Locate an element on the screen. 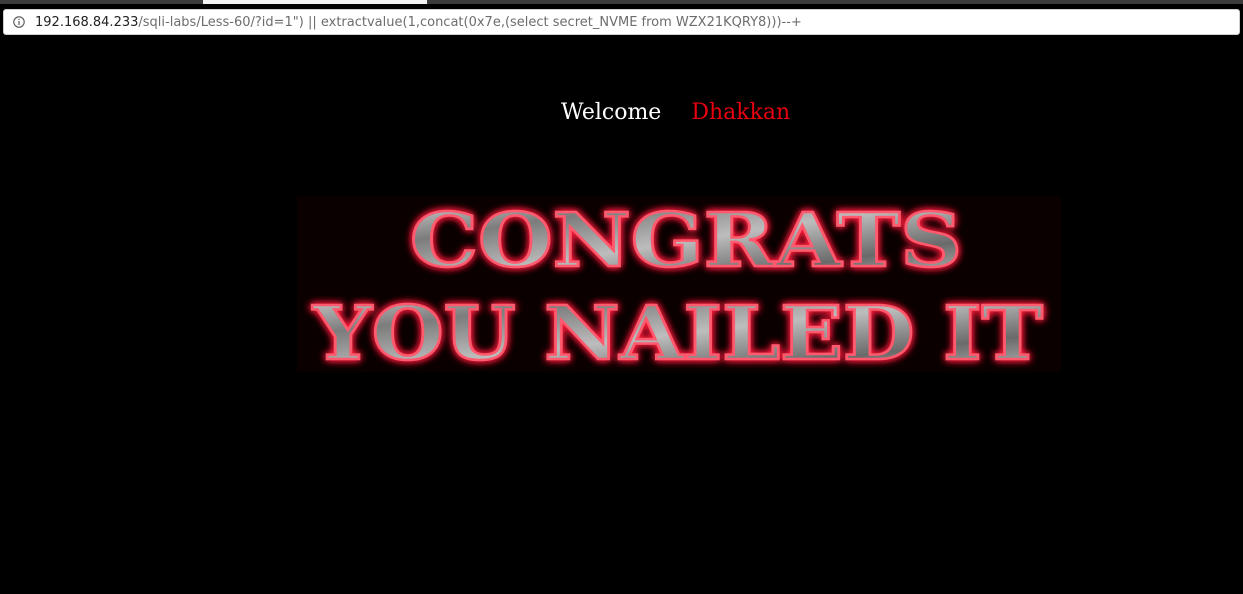 This screenshot has height=594, width=1243. welcome-label: Welcome is located at coordinates (611, 112).